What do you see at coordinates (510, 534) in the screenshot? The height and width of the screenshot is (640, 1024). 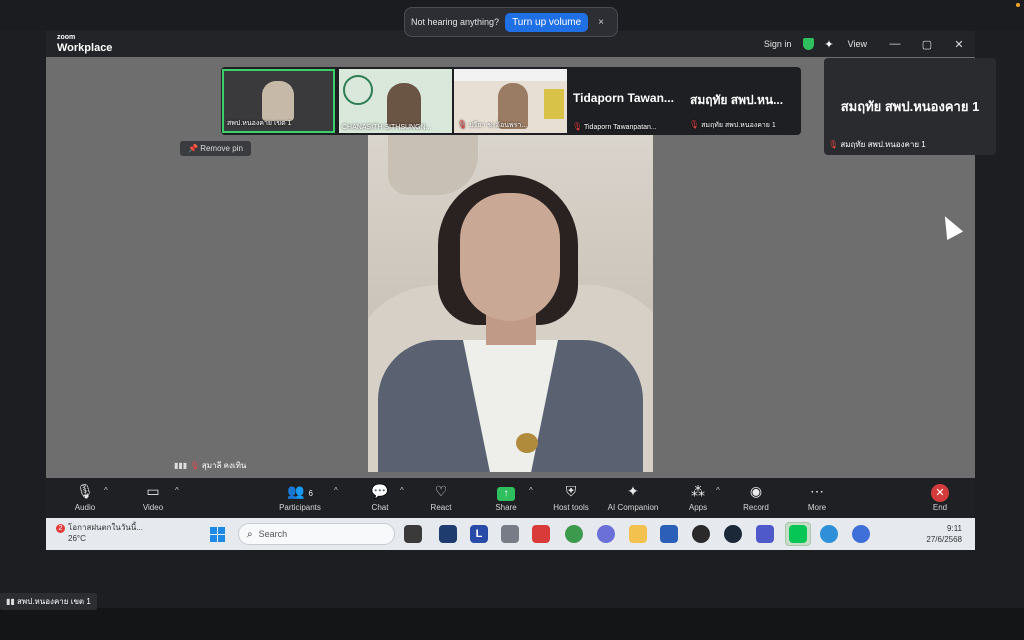 I see `camera-app-icon` at bounding box center [510, 534].